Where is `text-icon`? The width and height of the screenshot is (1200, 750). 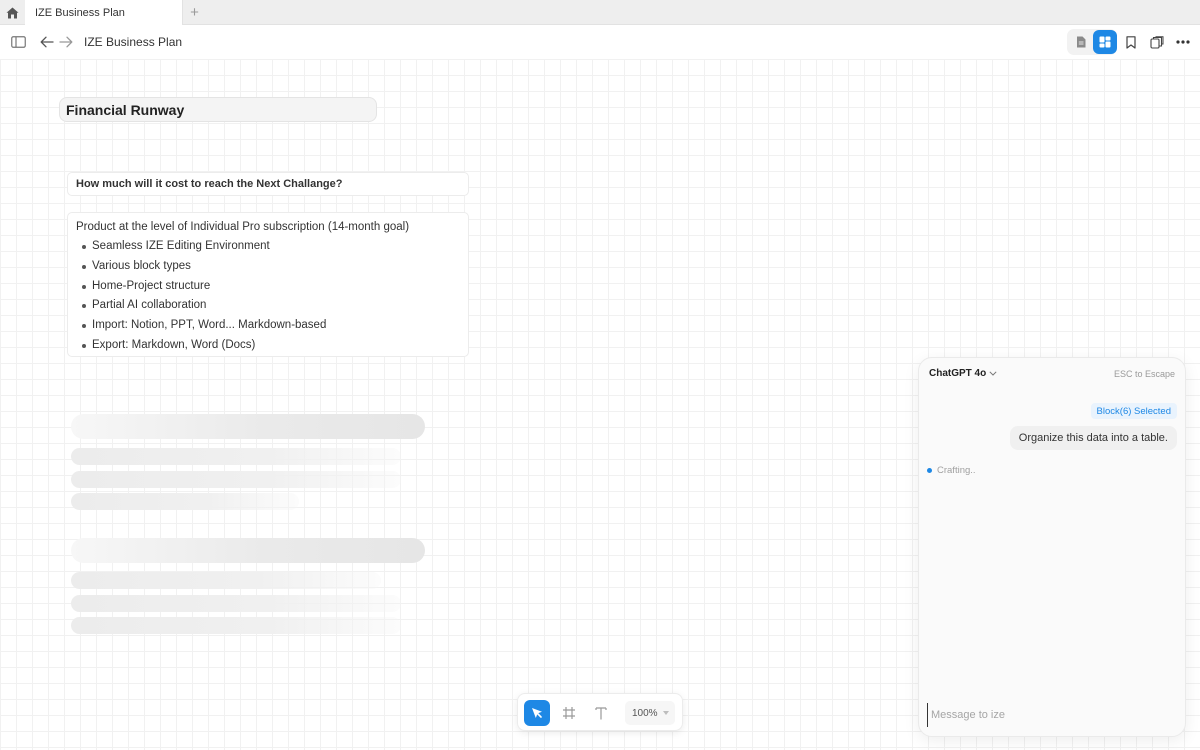 text-icon is located at coordinates (601, 712).